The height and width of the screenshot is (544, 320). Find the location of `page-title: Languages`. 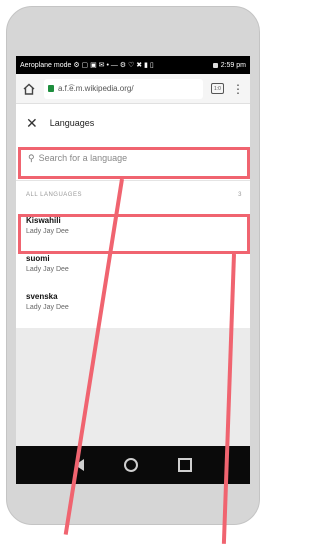

page-title: Languages is located at coordinates (72, 123).